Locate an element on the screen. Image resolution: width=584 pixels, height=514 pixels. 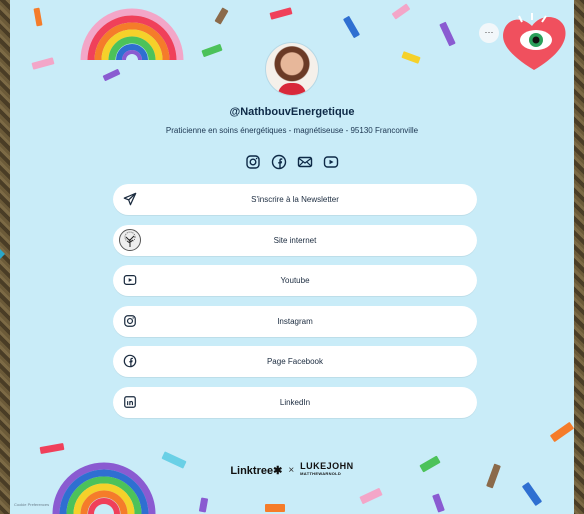
link-label: S'inscrire à la Newsletter is located at coordinates (295, 199).